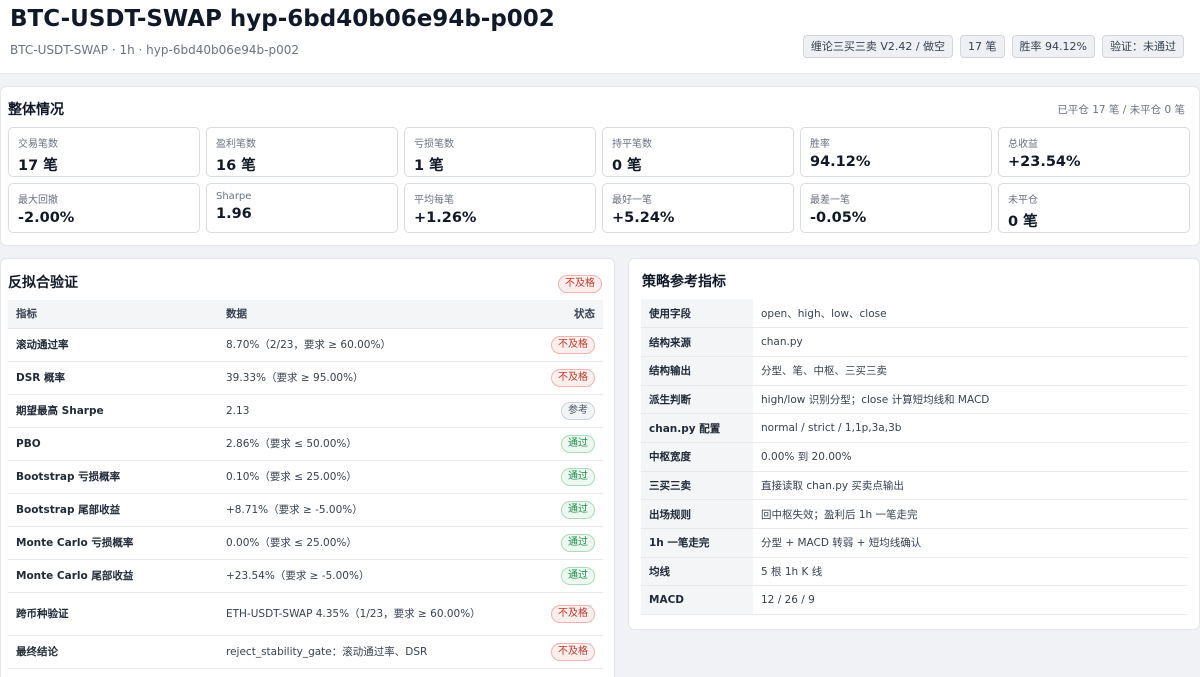  Describe the element at coordinates (560, 314) in the screenshot. I see `column-header-status: 状态` at that location.